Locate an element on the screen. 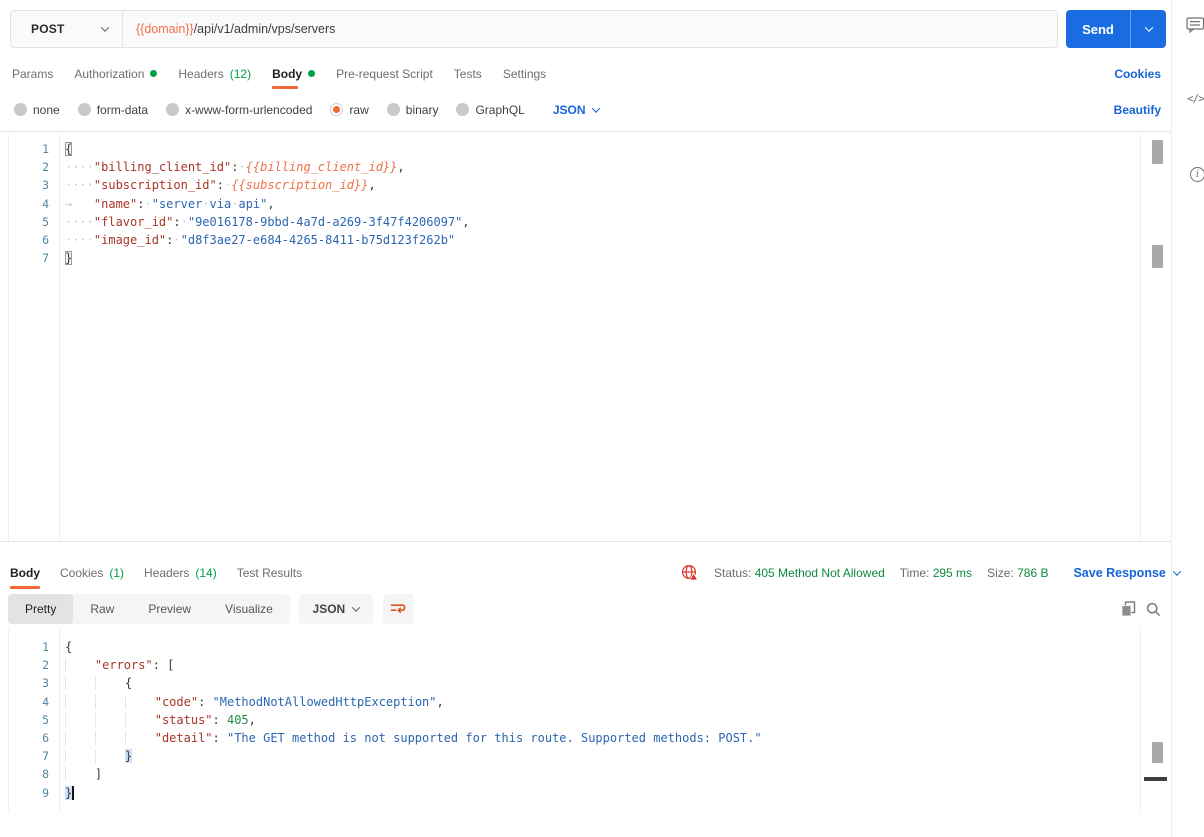 This screenshot has height=837, width=1204. tab-count: (1) is located at coordinates (117, 572).